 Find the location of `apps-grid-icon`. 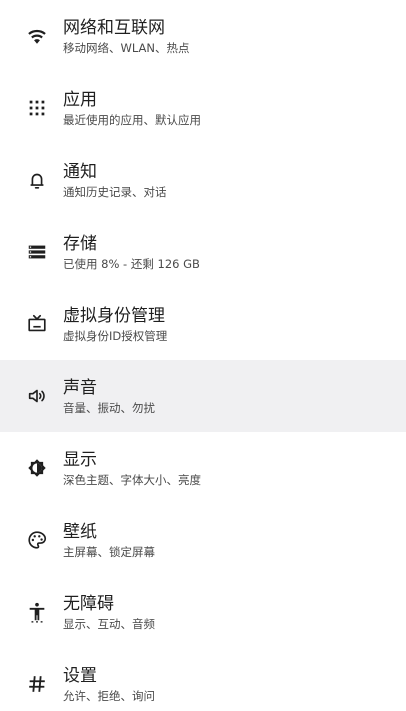

apps-grid-icon is located at coordinates (37, 108).